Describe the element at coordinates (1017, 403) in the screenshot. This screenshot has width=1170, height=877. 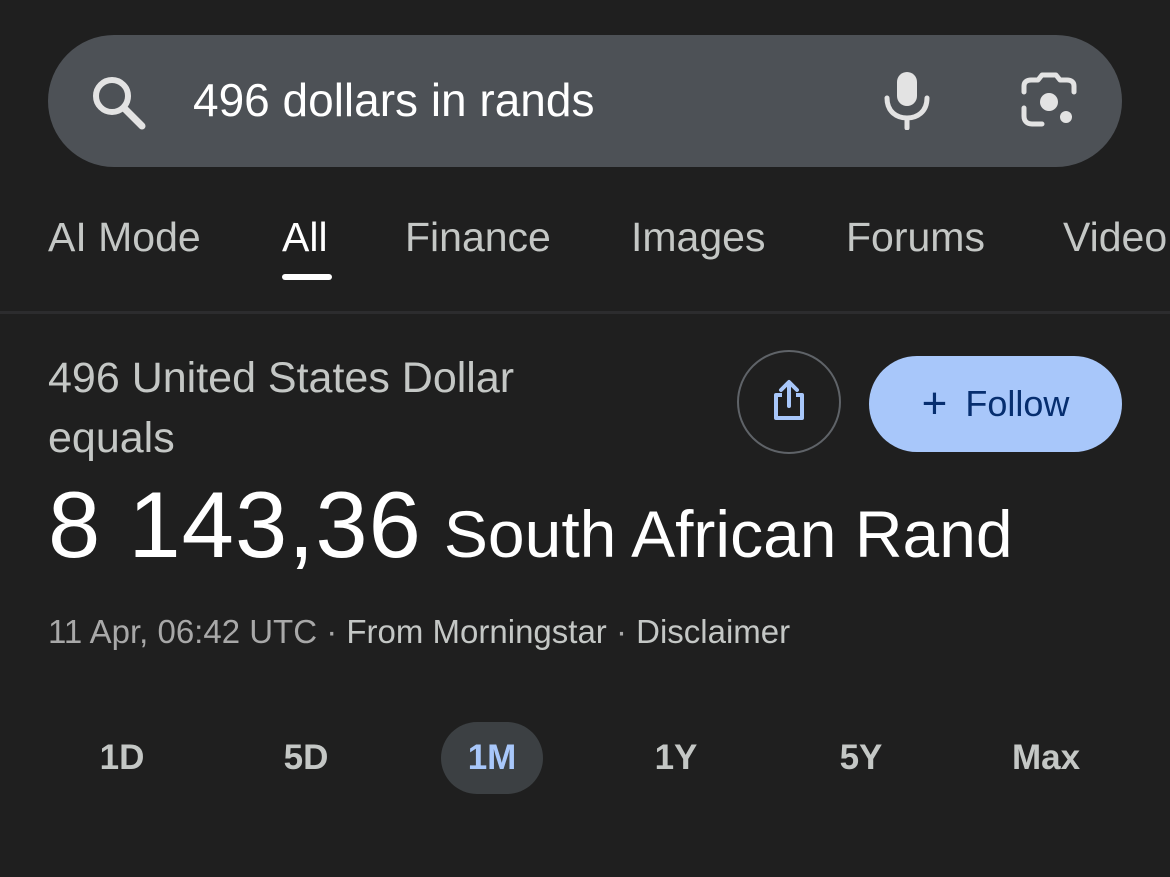
I see `follow-label: Follow` at that location.